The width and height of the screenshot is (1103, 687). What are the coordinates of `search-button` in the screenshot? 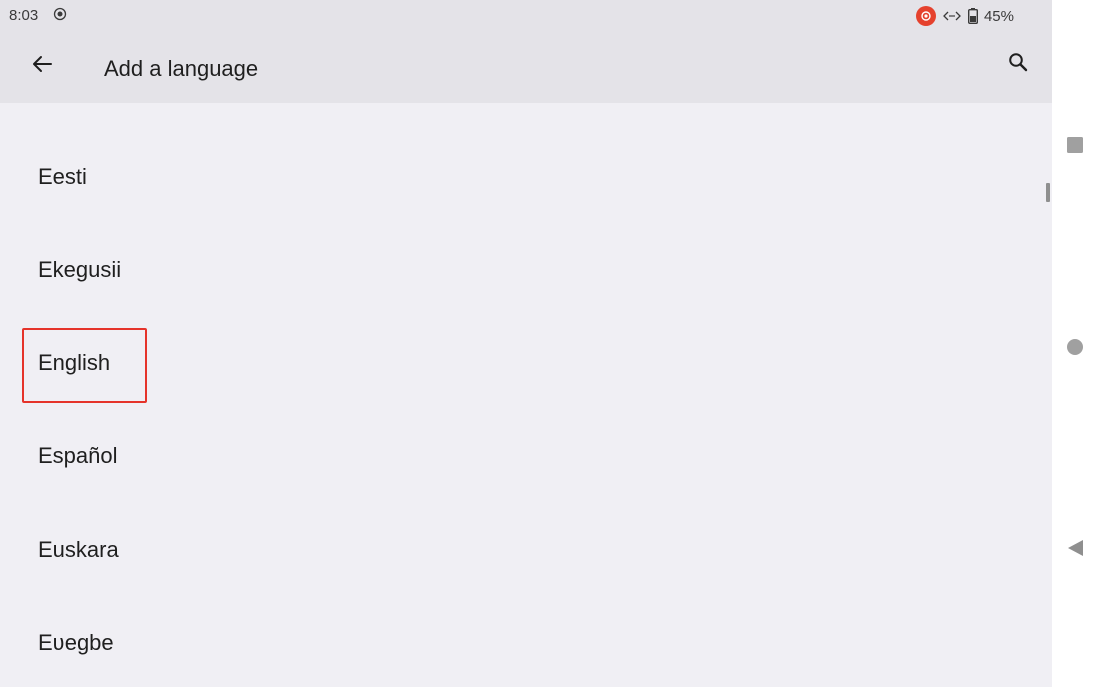 It's located at (1018, 62).